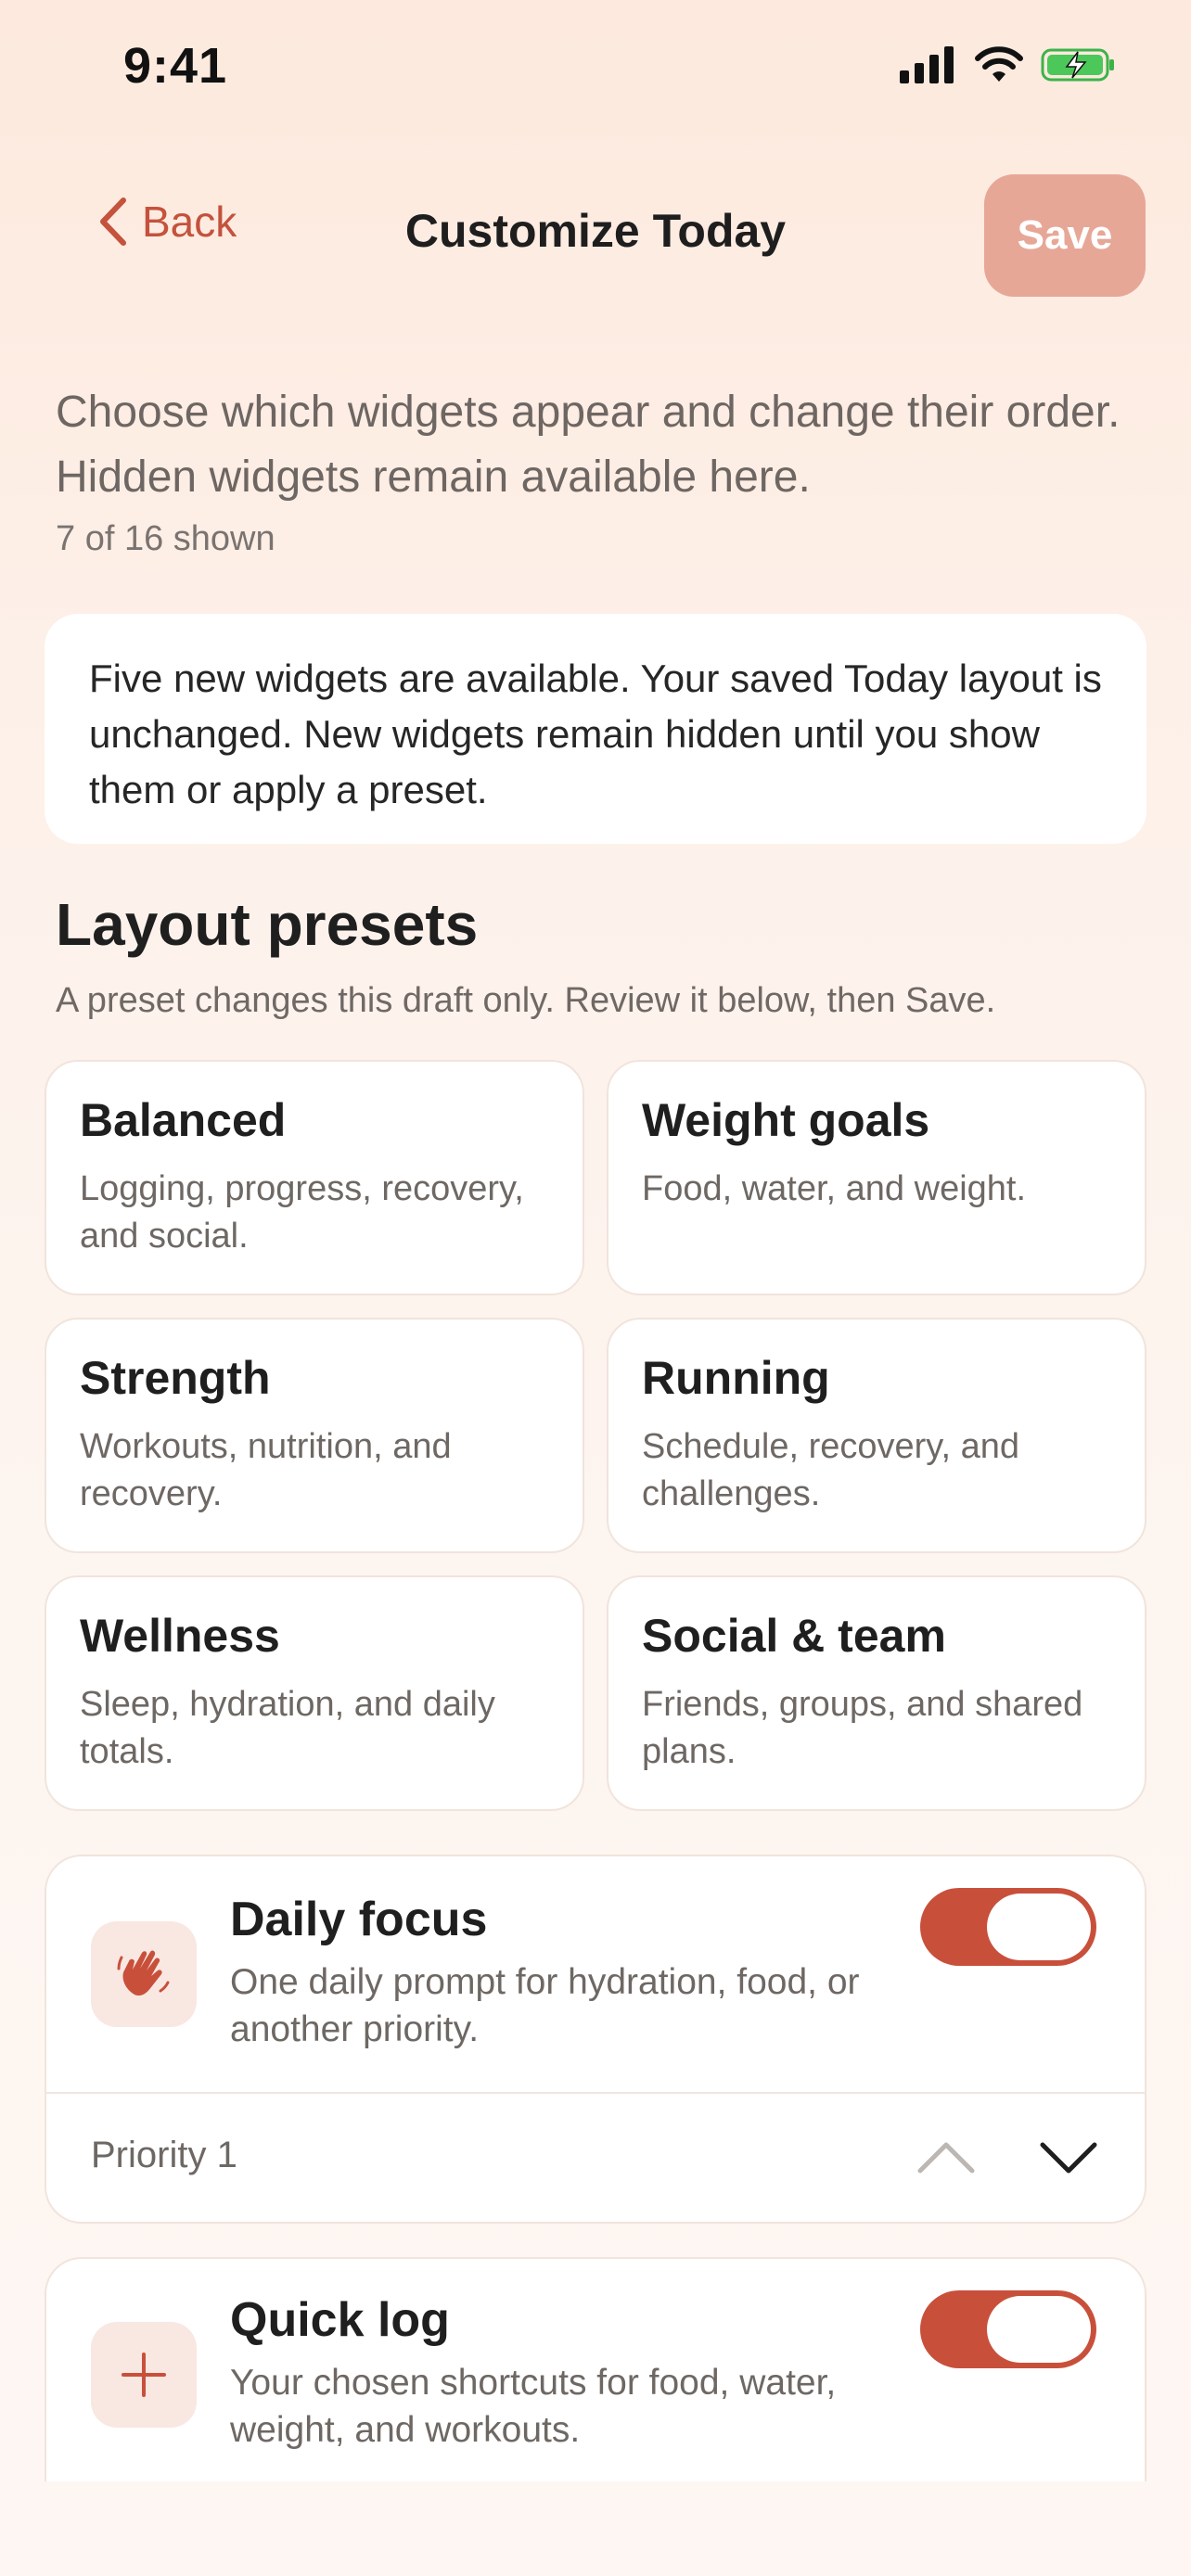  I want to click on save-button: Save, so click(1065, 235).